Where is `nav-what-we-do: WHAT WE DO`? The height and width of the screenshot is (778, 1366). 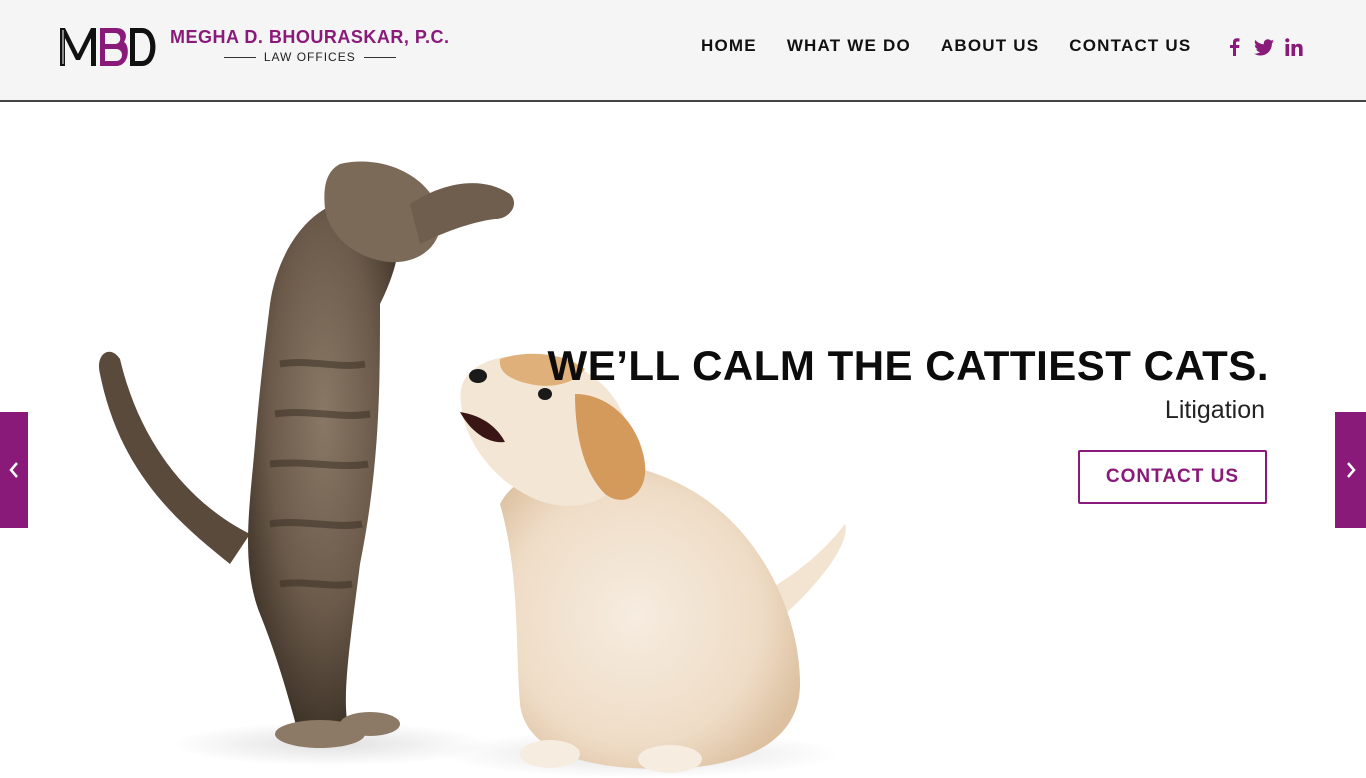
nav-what-we-do: WHAT WE DO is located at coordinates (849, 46).